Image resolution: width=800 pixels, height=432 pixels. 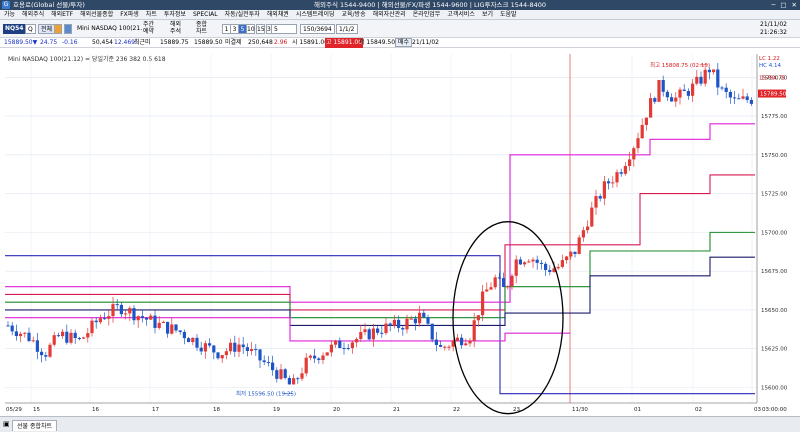 What do you see at coordinates (151, 15) in the screenshot?
I see `menu-item: 차트` at bounding box center [151, 15].